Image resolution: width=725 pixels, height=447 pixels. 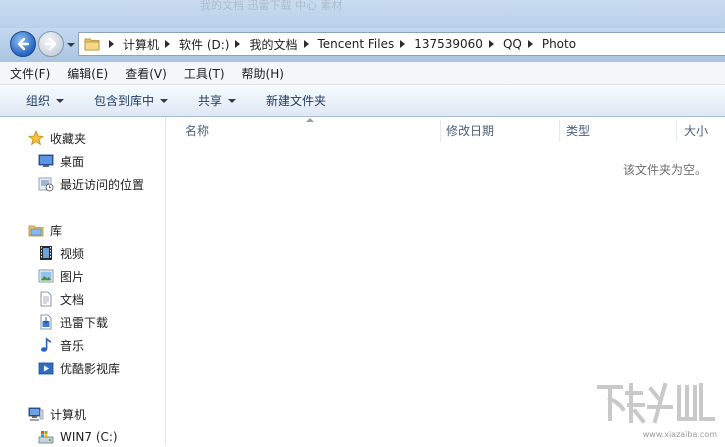 I want to click on sidebar-item-thunder-downloads: 迅雷下载, so click(x=73, y=322).